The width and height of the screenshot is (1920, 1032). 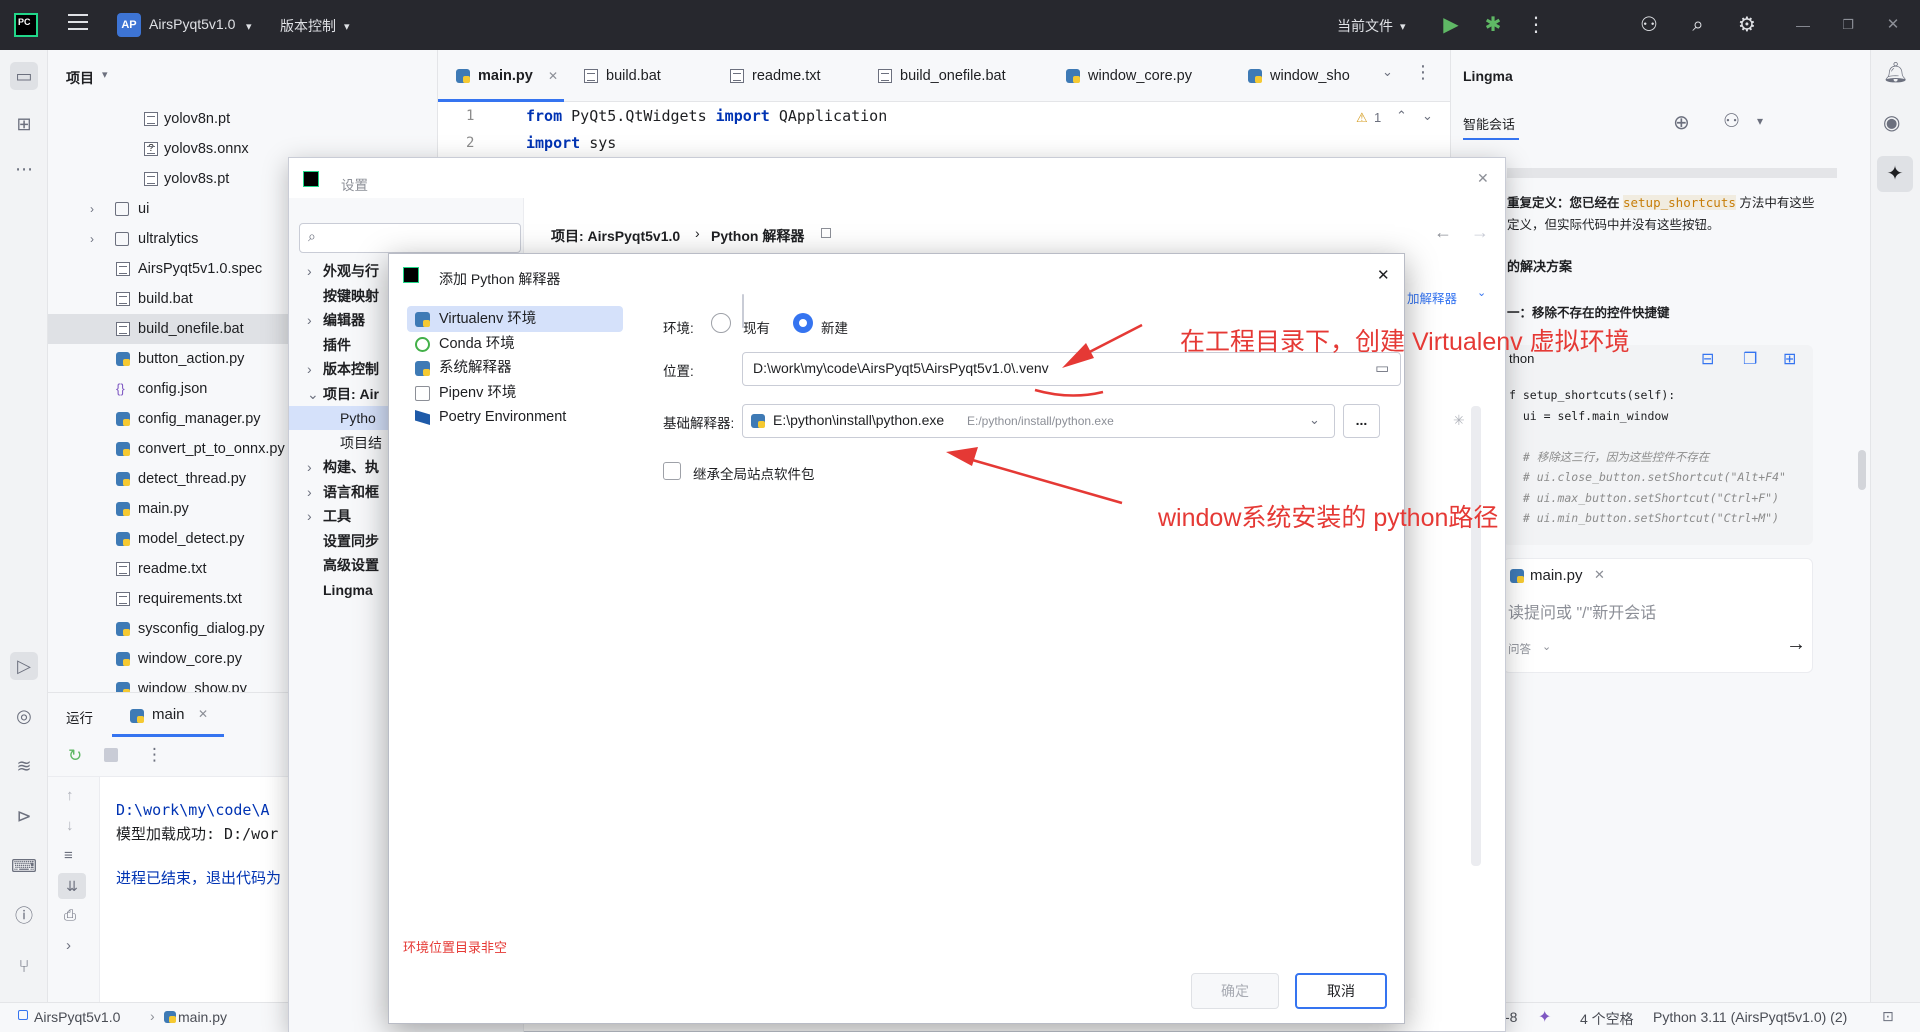 I want to click on annotation-arrow-bottom, so click(x=1034, y=476).